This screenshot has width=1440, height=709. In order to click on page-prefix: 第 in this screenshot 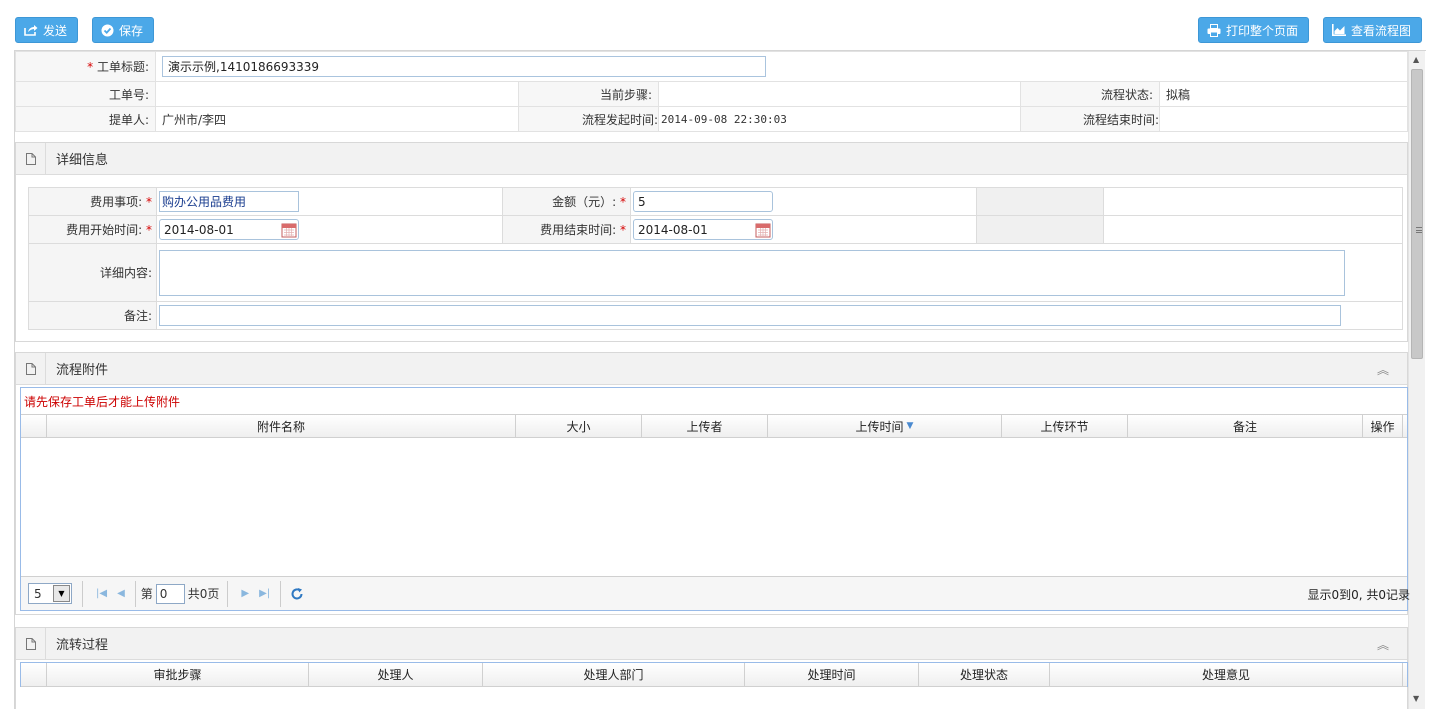, I will do `click(146, 594)`.